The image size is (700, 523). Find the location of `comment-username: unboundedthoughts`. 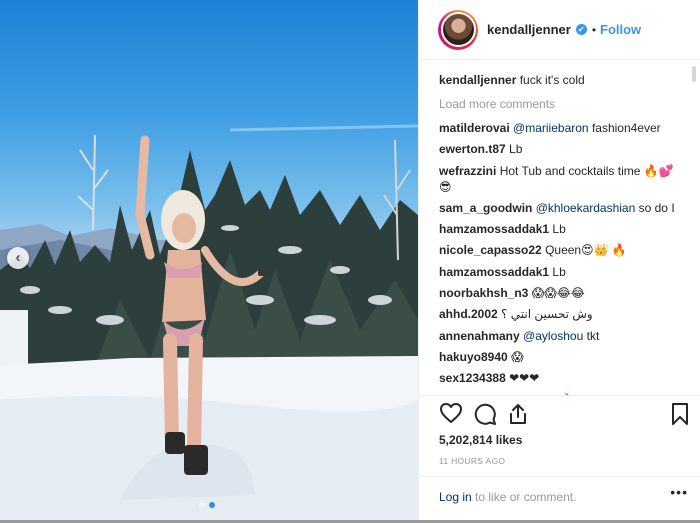

comment-username: unboundedthoughts is located at coordinates (497, 394).